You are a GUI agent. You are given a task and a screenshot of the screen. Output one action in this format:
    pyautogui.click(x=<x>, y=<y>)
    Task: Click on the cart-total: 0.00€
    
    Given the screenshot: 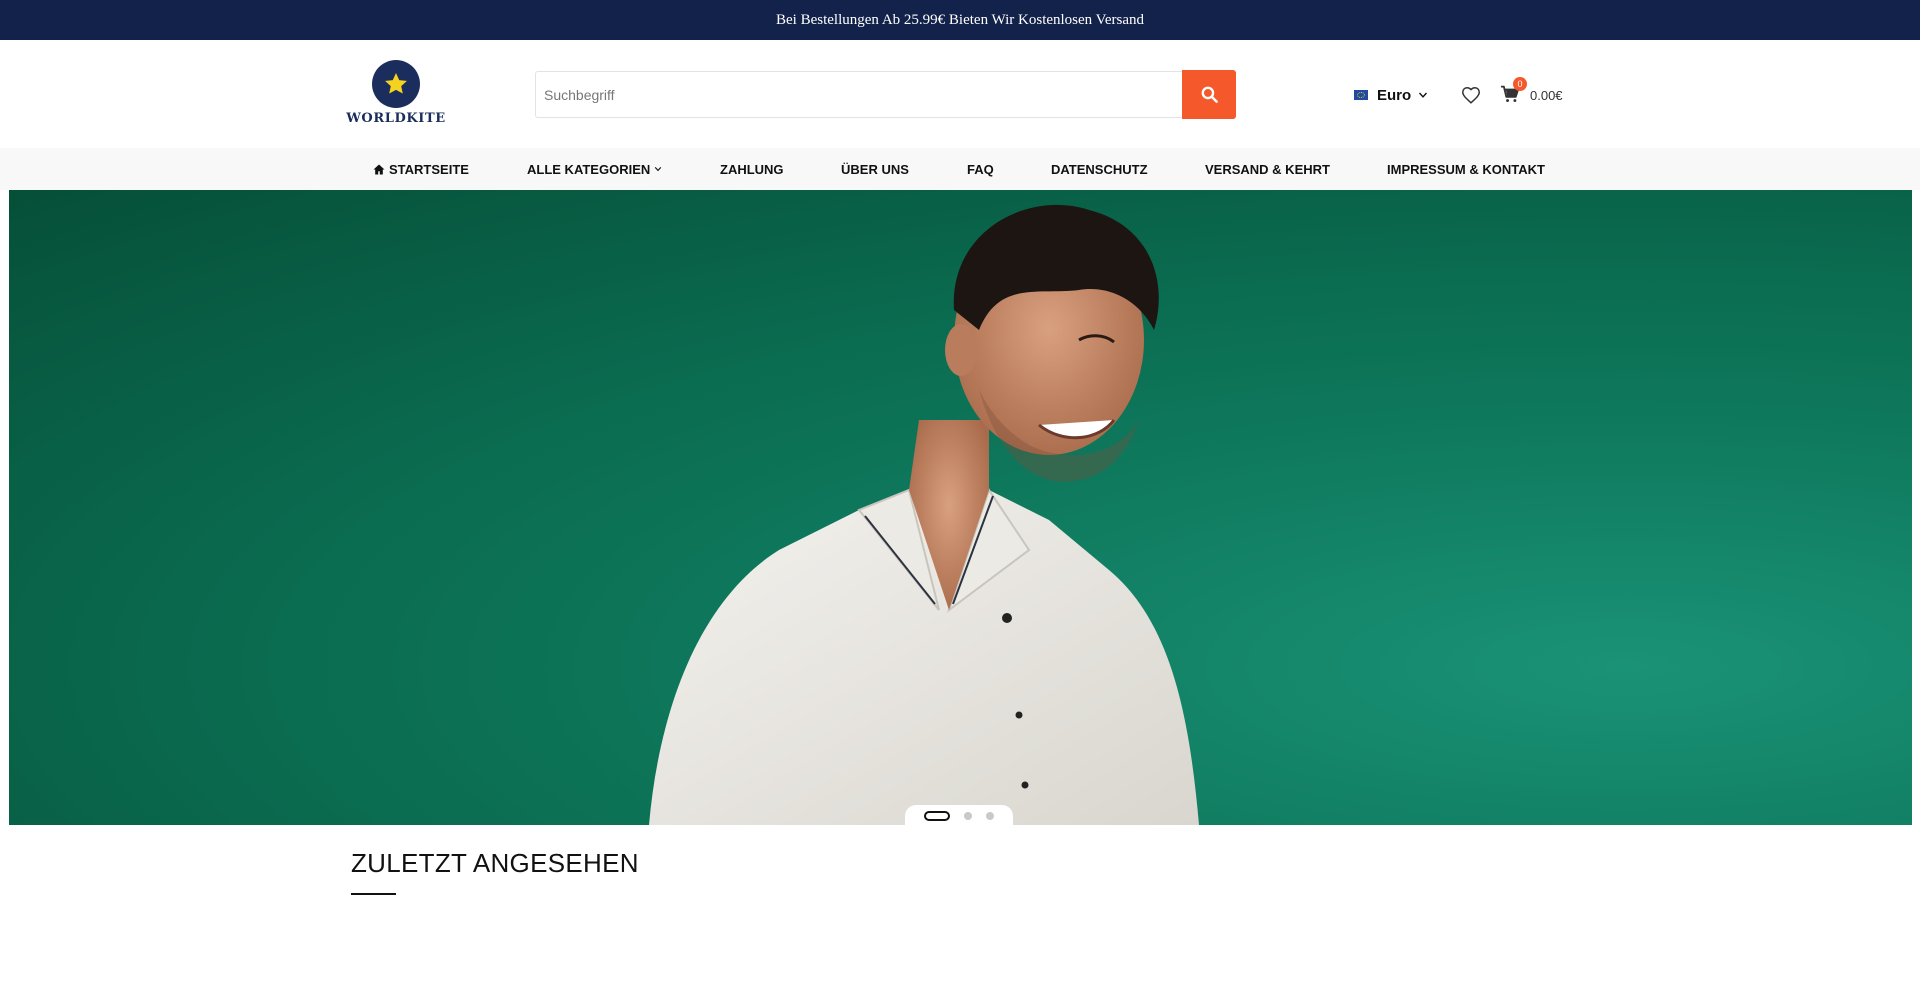 What is the action you would take?
    pyautogui.click(x=1546, y=95)
    